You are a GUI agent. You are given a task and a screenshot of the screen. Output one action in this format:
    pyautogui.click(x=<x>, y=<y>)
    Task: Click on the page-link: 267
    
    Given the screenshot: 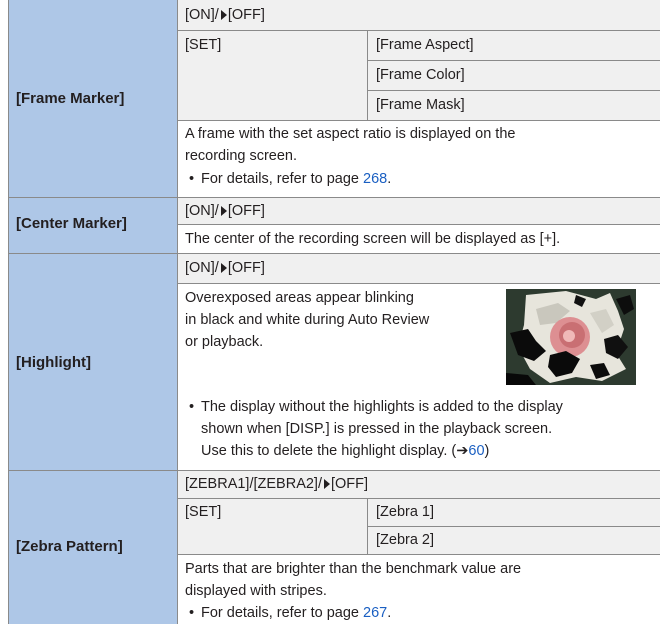 What is the action you would take?
    pyautogui.click(x=375, y=613)
    